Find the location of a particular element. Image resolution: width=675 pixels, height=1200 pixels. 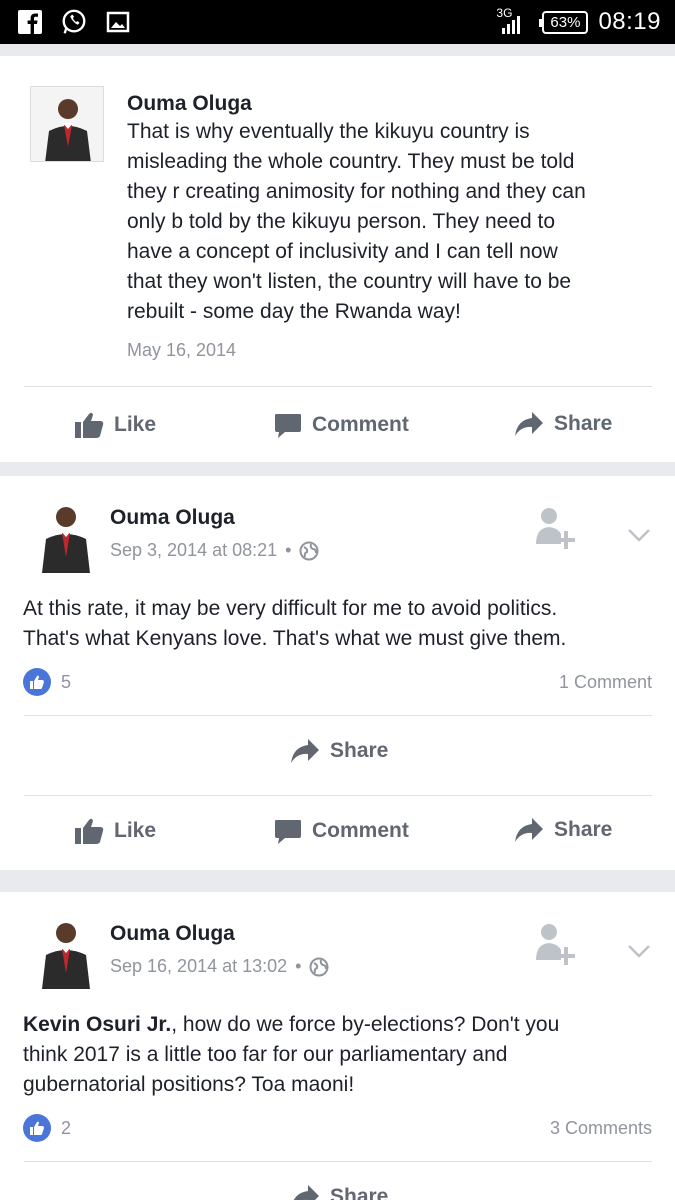

signal-icon: 3G is located at coordinates (514, 22).